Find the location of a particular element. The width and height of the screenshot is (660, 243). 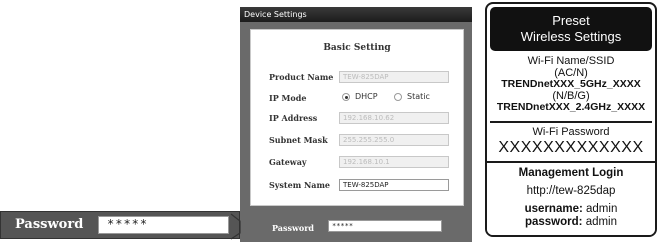

wifi-password-section: Wi-Fi Password XXXXXXXXXXXXX is located at coordinates (571, 140).